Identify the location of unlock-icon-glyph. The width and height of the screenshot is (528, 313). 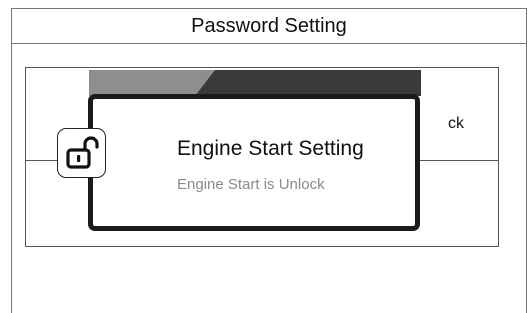
(82, 152).